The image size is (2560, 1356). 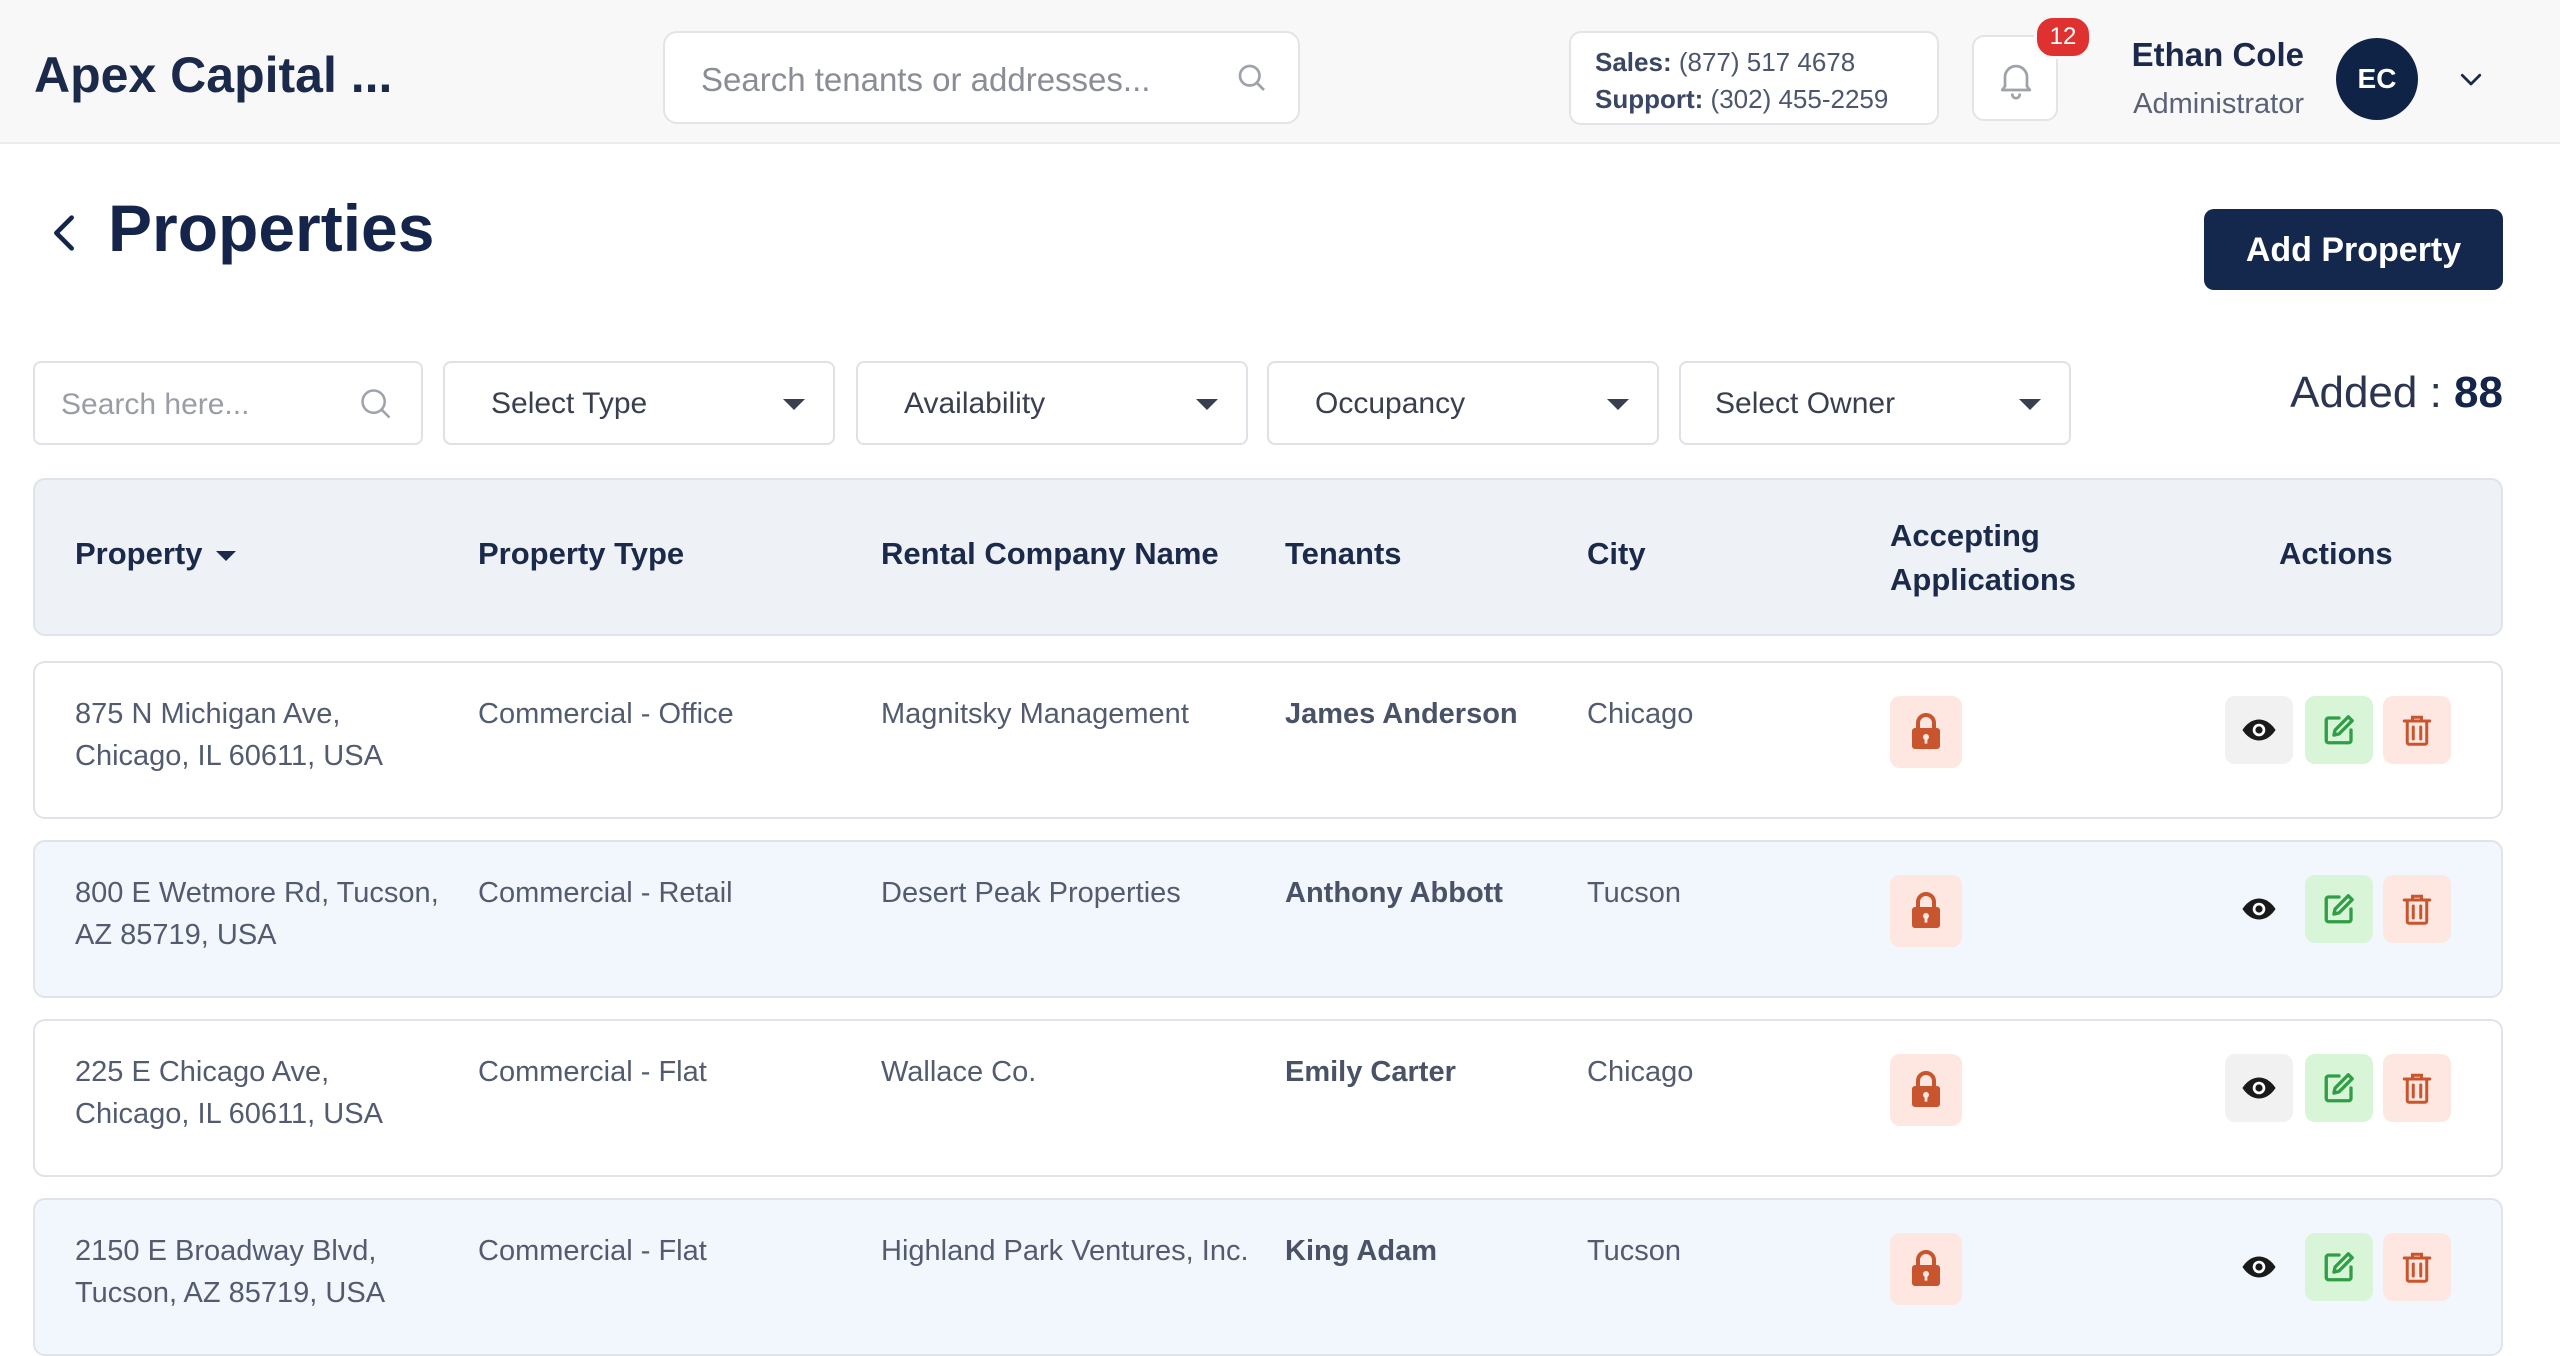 What do you see at coordinates (1035, 714) in the screenshot?
I see `rental-company: Magnitsky Management` at bounding box center [1035, 714].